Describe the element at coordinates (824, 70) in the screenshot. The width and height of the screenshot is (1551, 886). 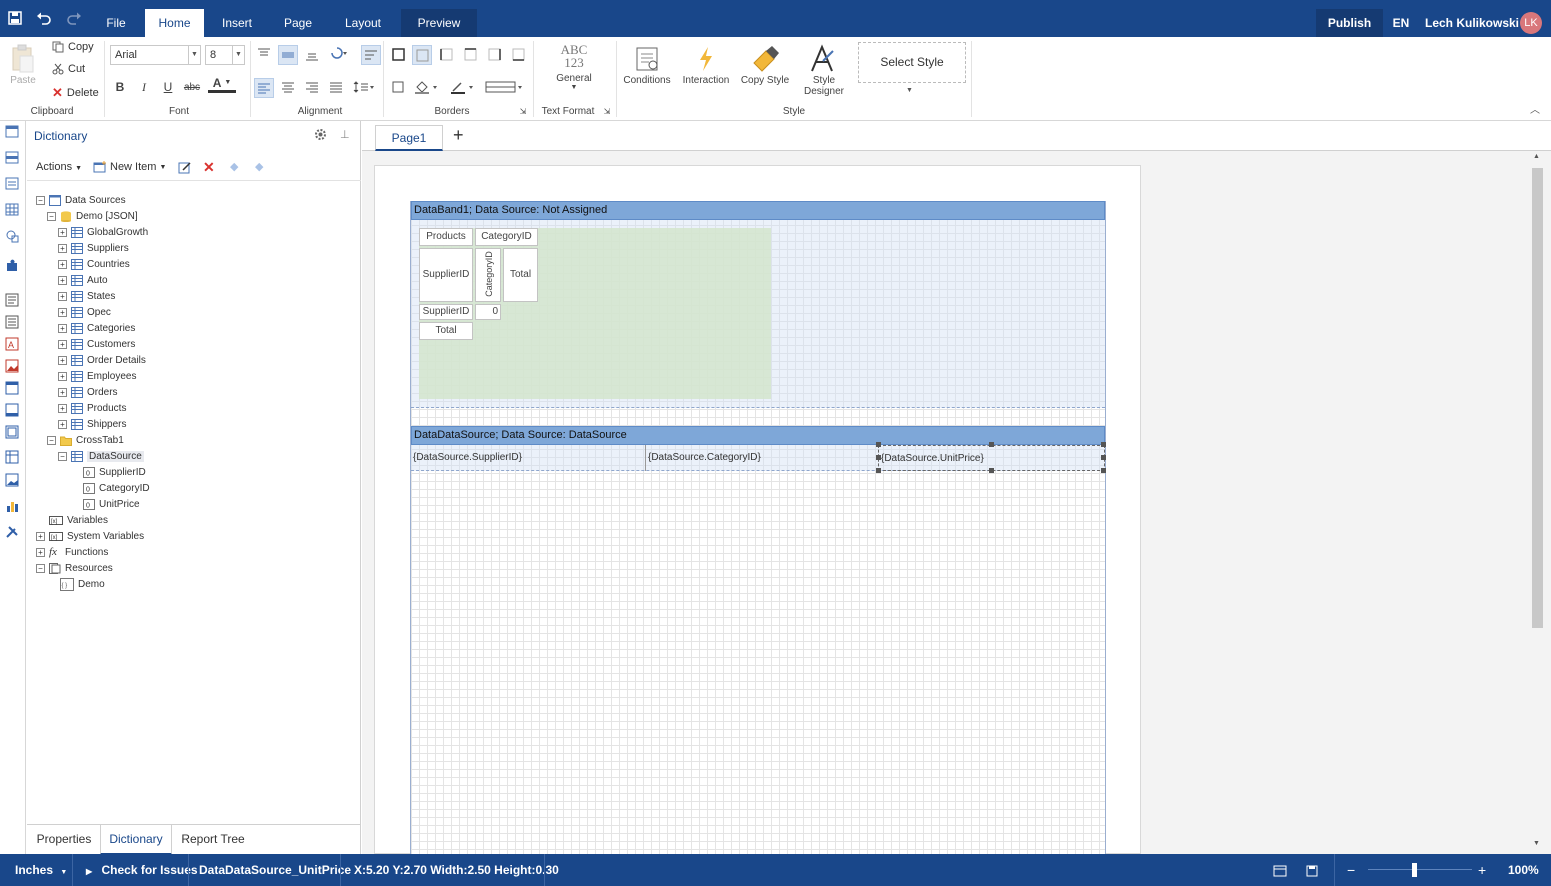
I see `style-designer-button: Style Designer` at that location.